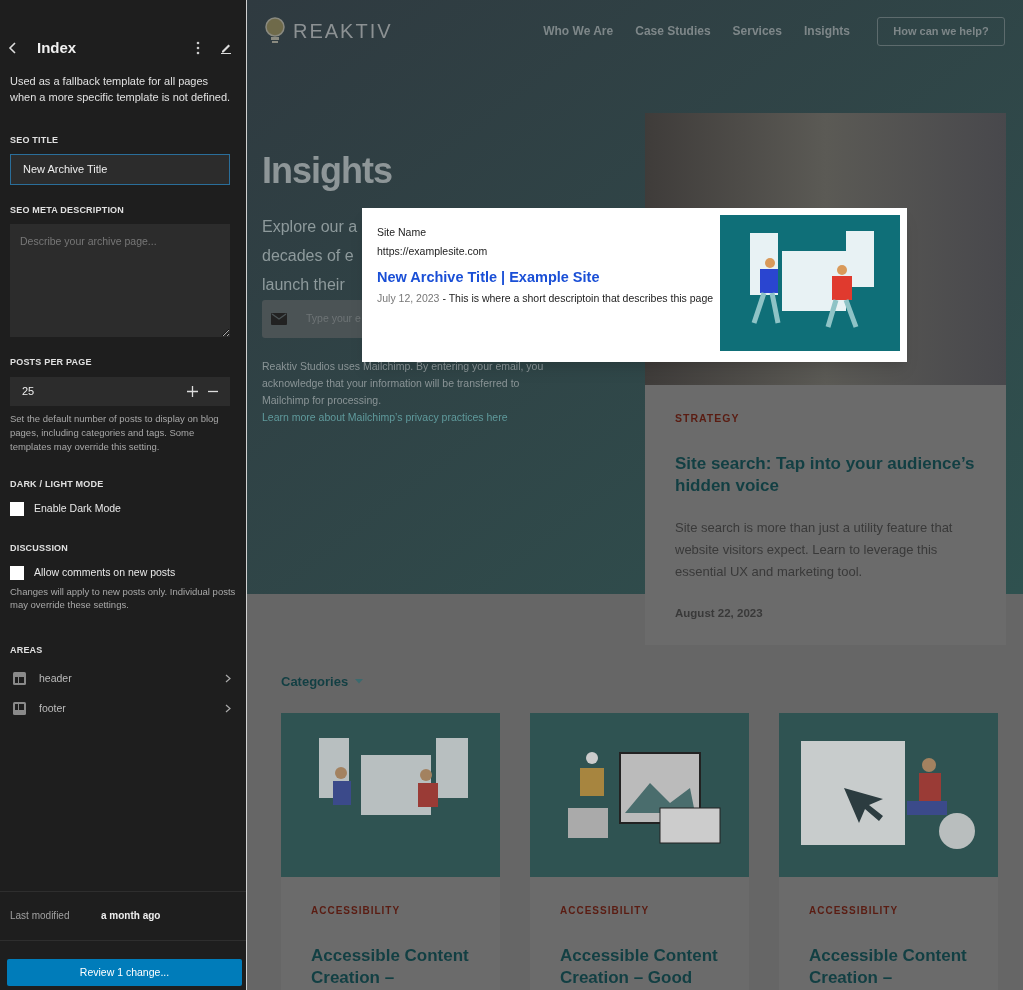  Describe the element at coordinates (115, 432) in the screenshot. I see `help-text: Set the default number of posts to display on blog pages, including categories and tags. Some templates may override this setting.` at that location.